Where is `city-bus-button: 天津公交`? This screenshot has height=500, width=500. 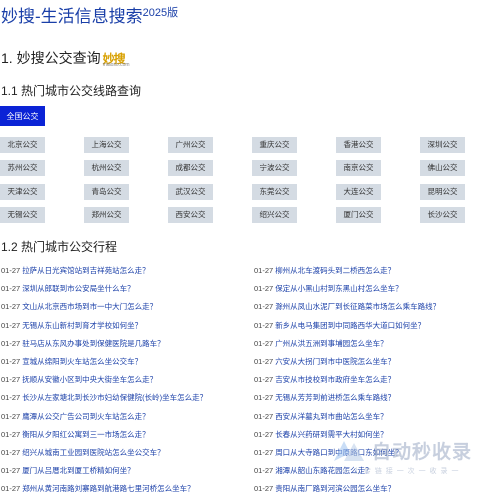
city-bus-button: 天津公交 is located at coordinates (22, 192).